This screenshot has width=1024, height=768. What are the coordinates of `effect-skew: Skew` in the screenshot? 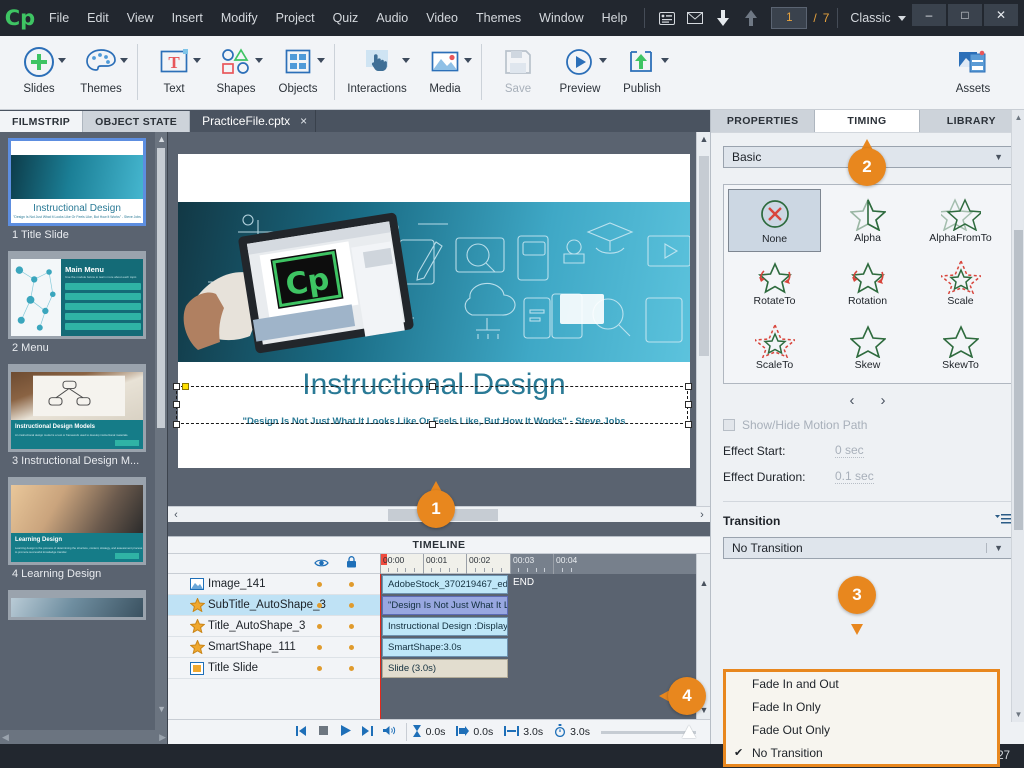 It's located at (867, 347).